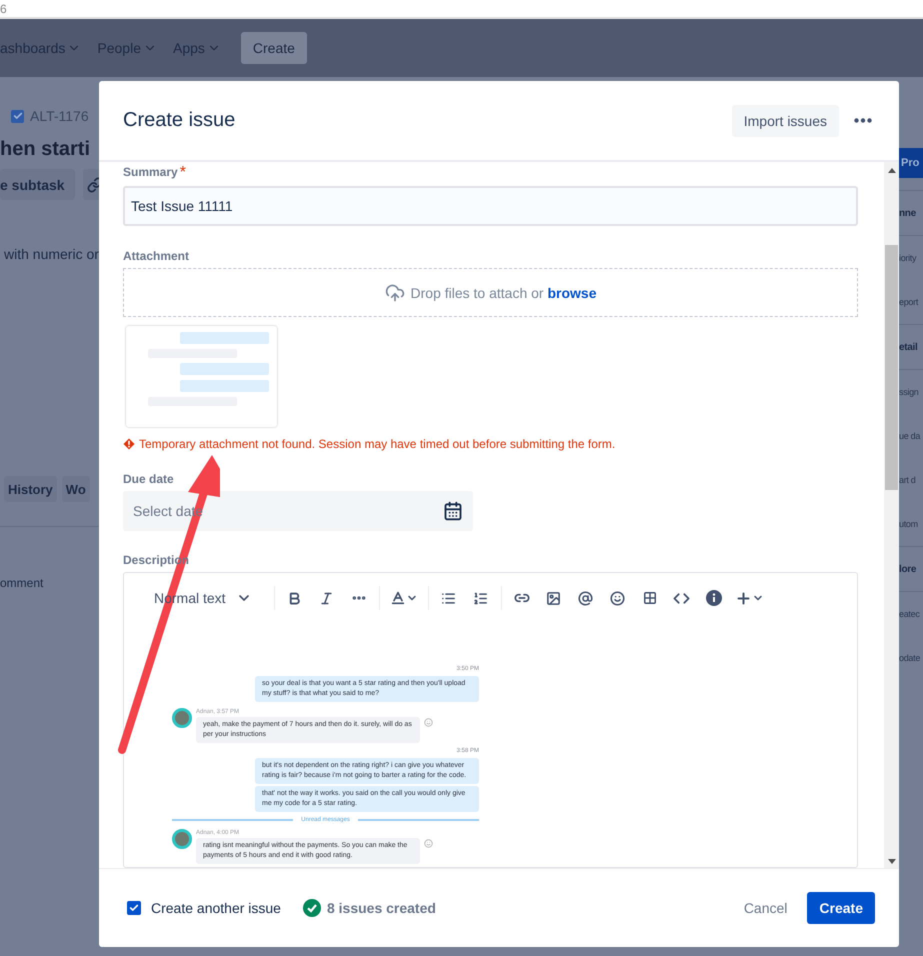  What do you see at coordinates (273, 48) in the screenshot?
I see `nav-create-button: Create` at bounding box center [273, 48].